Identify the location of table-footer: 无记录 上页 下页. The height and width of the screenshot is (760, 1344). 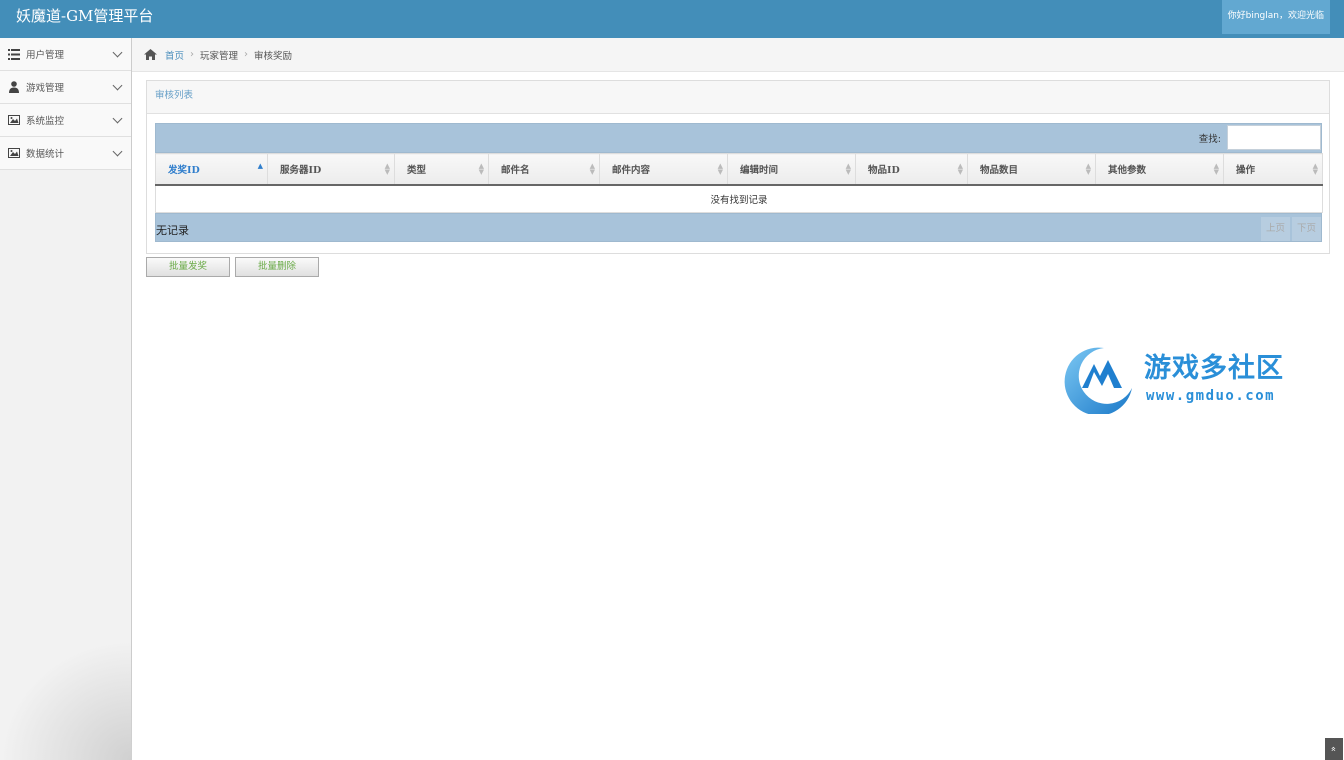
(738, 227).